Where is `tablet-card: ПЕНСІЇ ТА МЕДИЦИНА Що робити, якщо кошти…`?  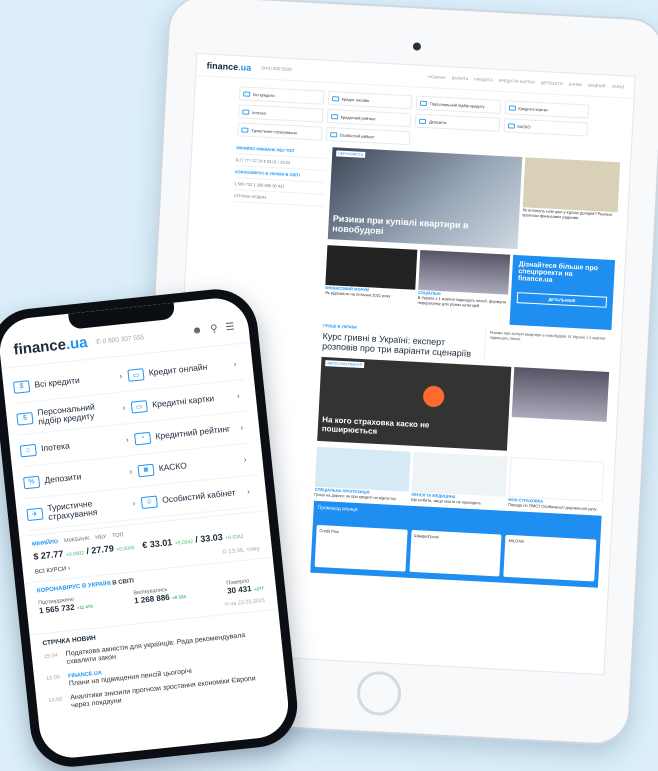 tablet-card: ПЕНСІЇ ТА МЕДИЦИНА Що робити, якщо кошти… is located at coordinates (459, 479).